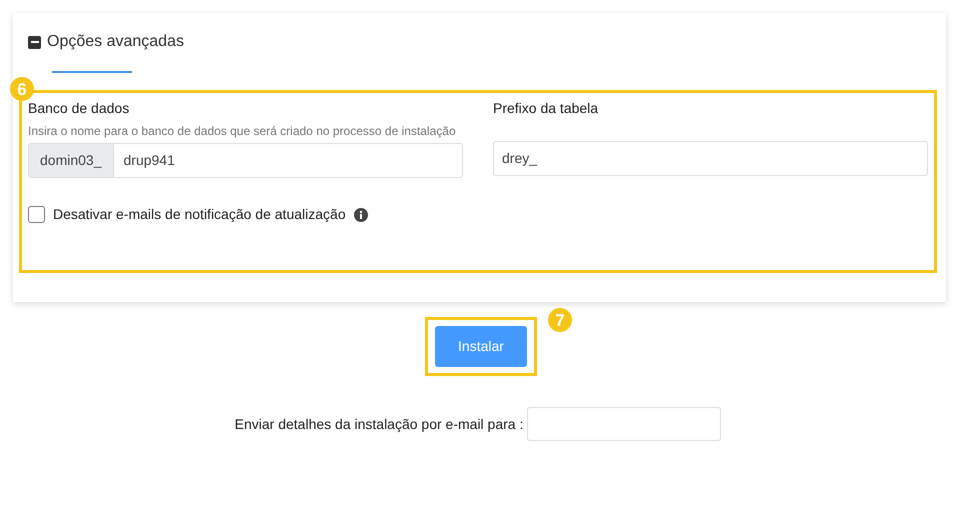  I want to click on number-badge: 7, so click(560, 320).